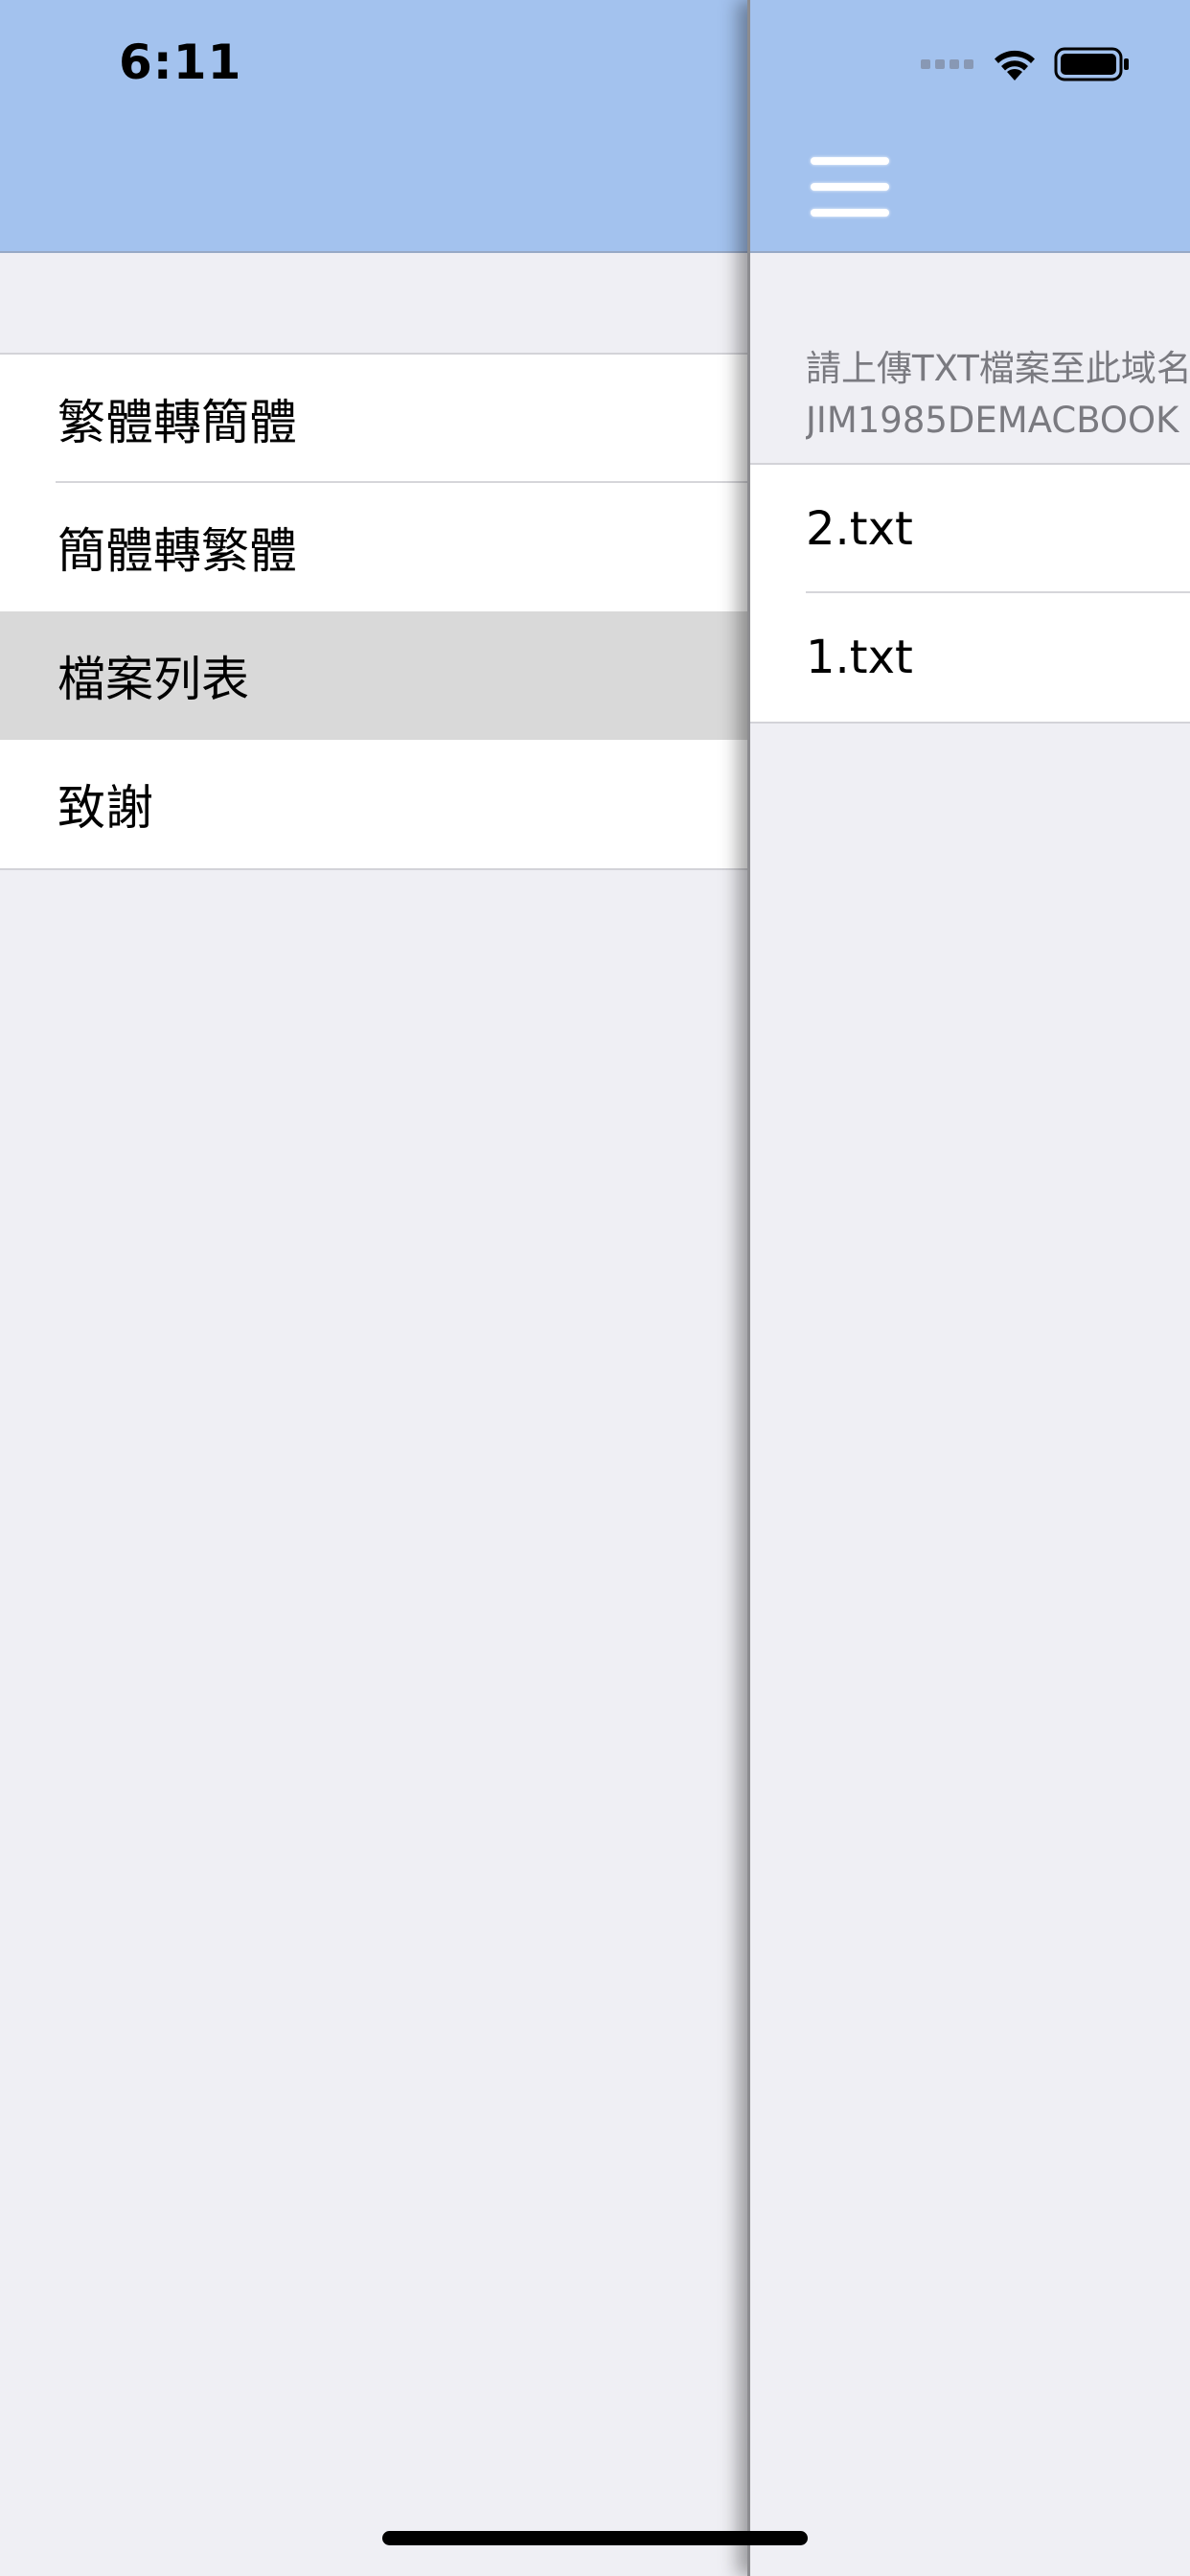 The width and height of the screenshot is (1190, 2576). I want to click on menu-item-label: 繁體轉簡體, so click(177, 422).